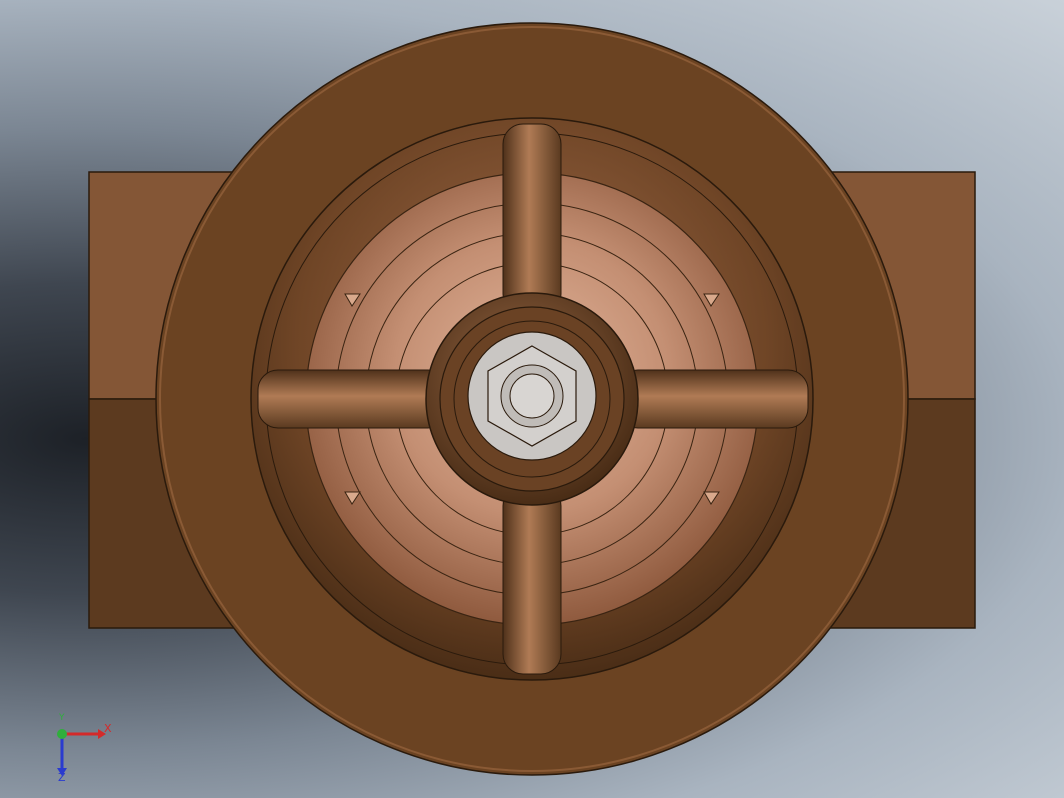  Describe the element at coordinates (62, 734) in the screenshot. I see `y-axis-dot` at that location.